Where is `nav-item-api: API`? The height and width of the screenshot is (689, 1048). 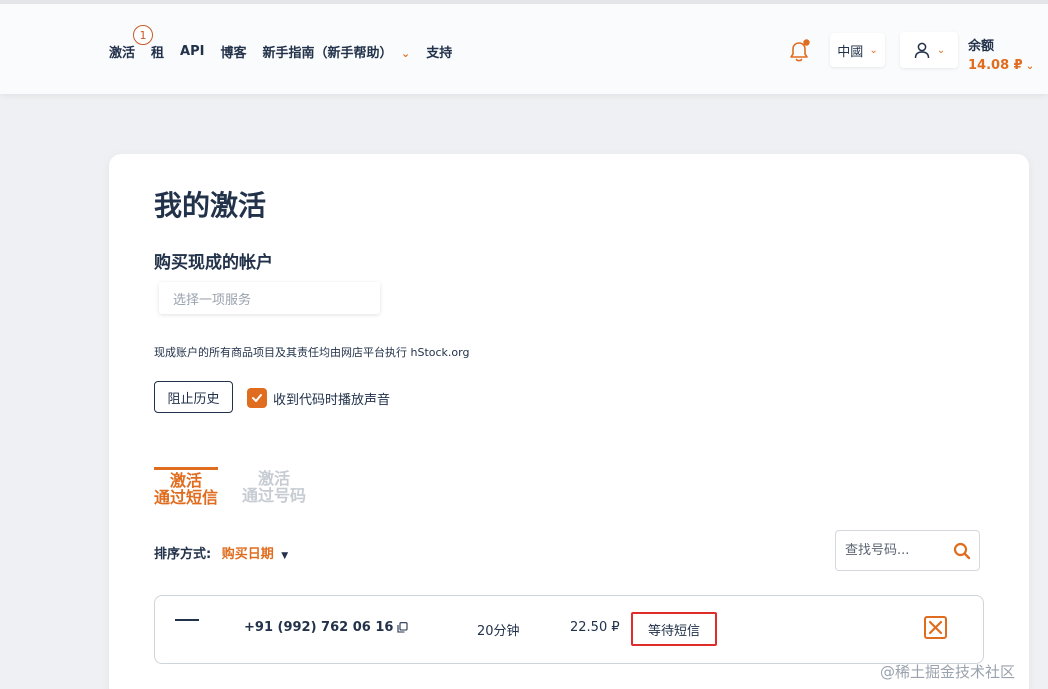
nav-item-api: API is located at coordinates (192, 51).